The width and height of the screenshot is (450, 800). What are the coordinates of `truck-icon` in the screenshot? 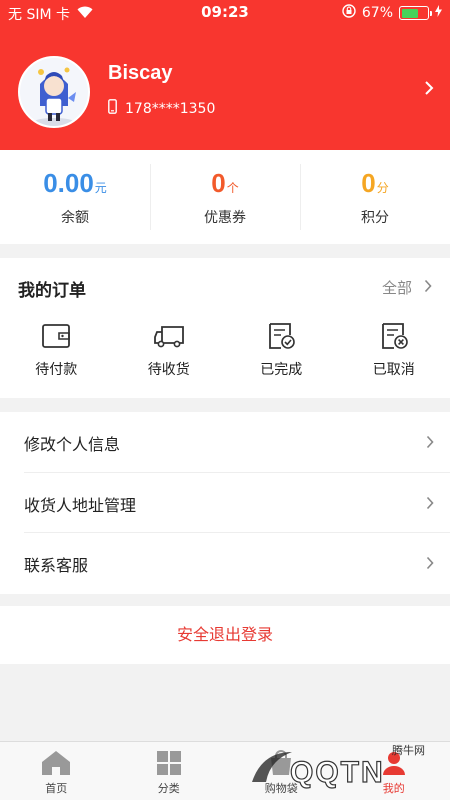 It's located at (169, 336).